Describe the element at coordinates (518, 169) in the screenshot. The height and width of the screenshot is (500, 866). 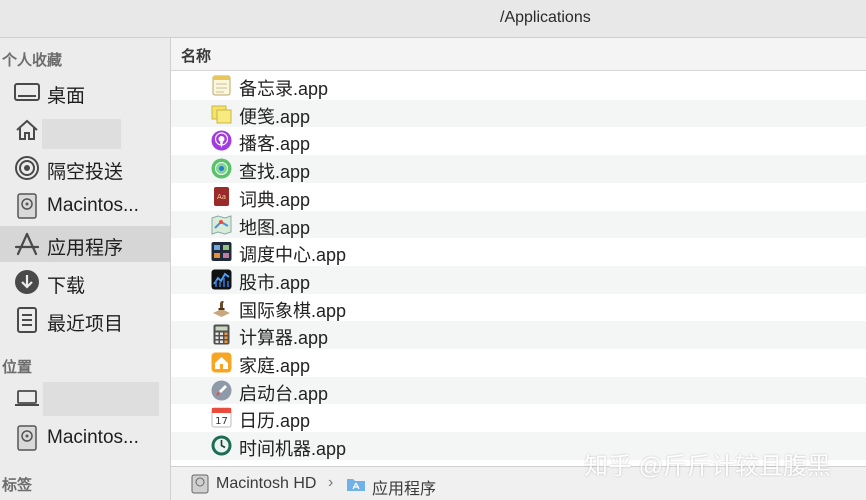
I see `file-row: 查找.app` at that location.